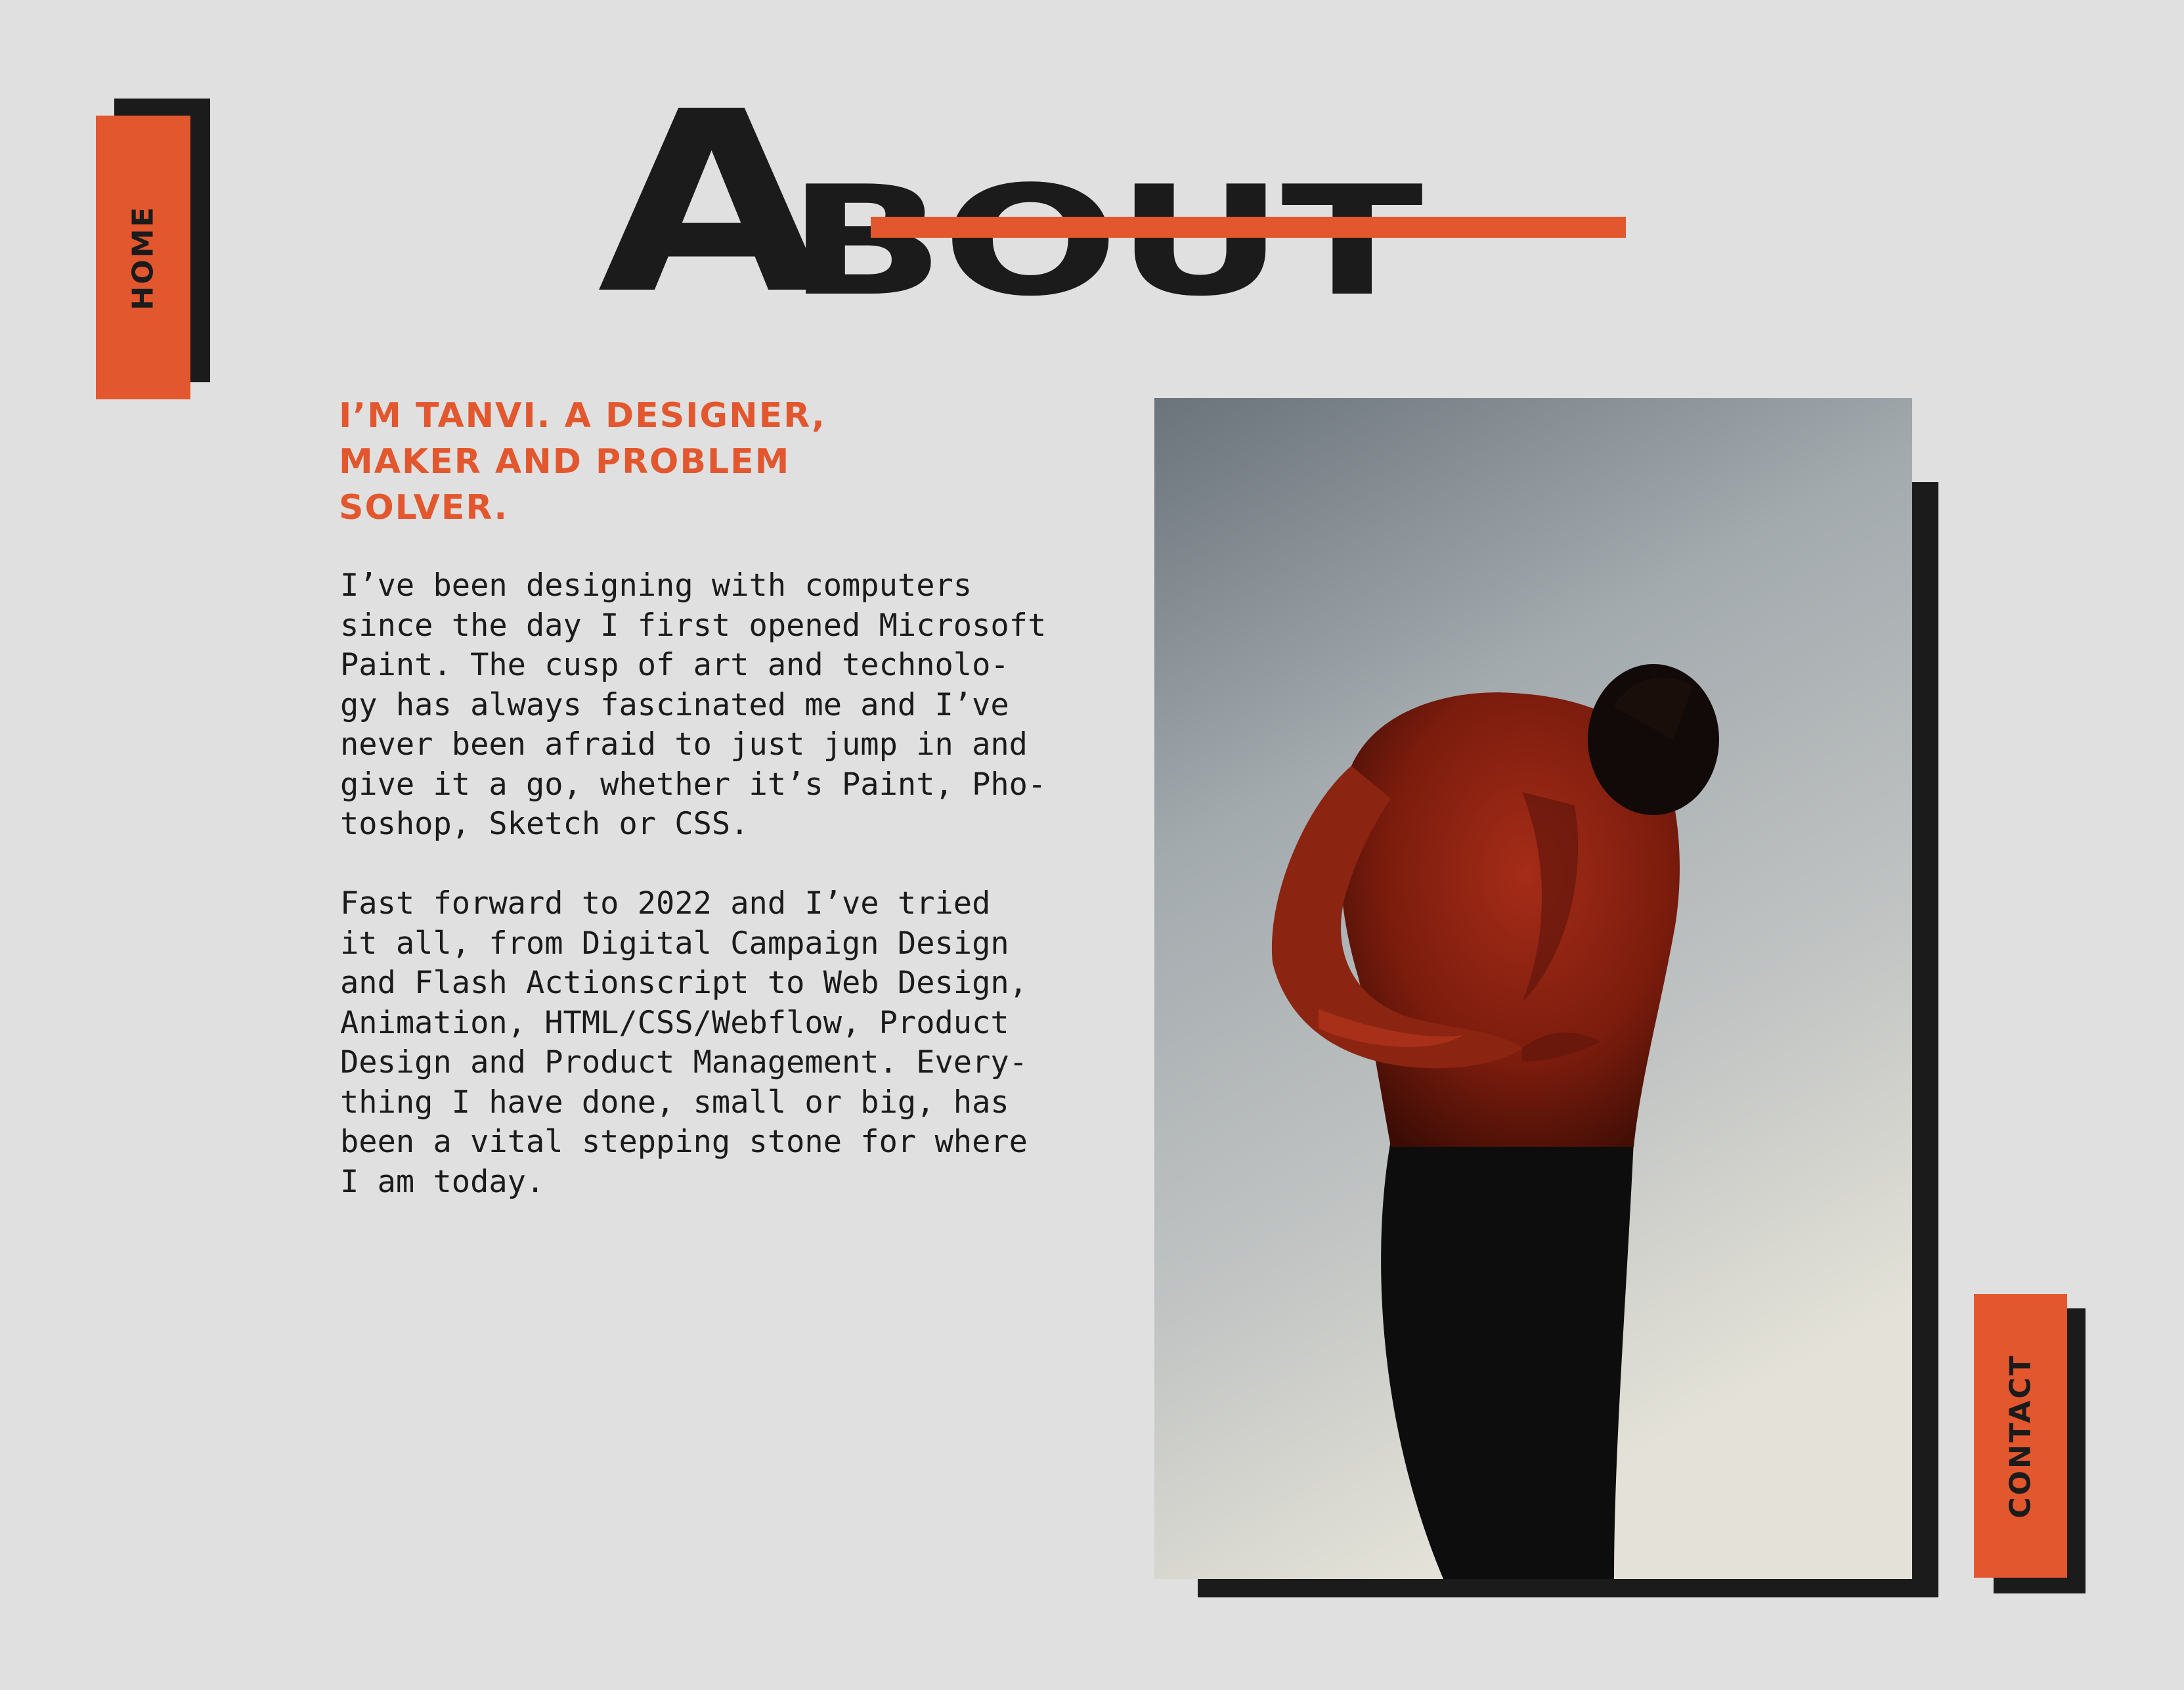 The height and width of the screenshot is (1690, 2184). I want to click on home-tab-wrapper: HOME, so click(153, 249).